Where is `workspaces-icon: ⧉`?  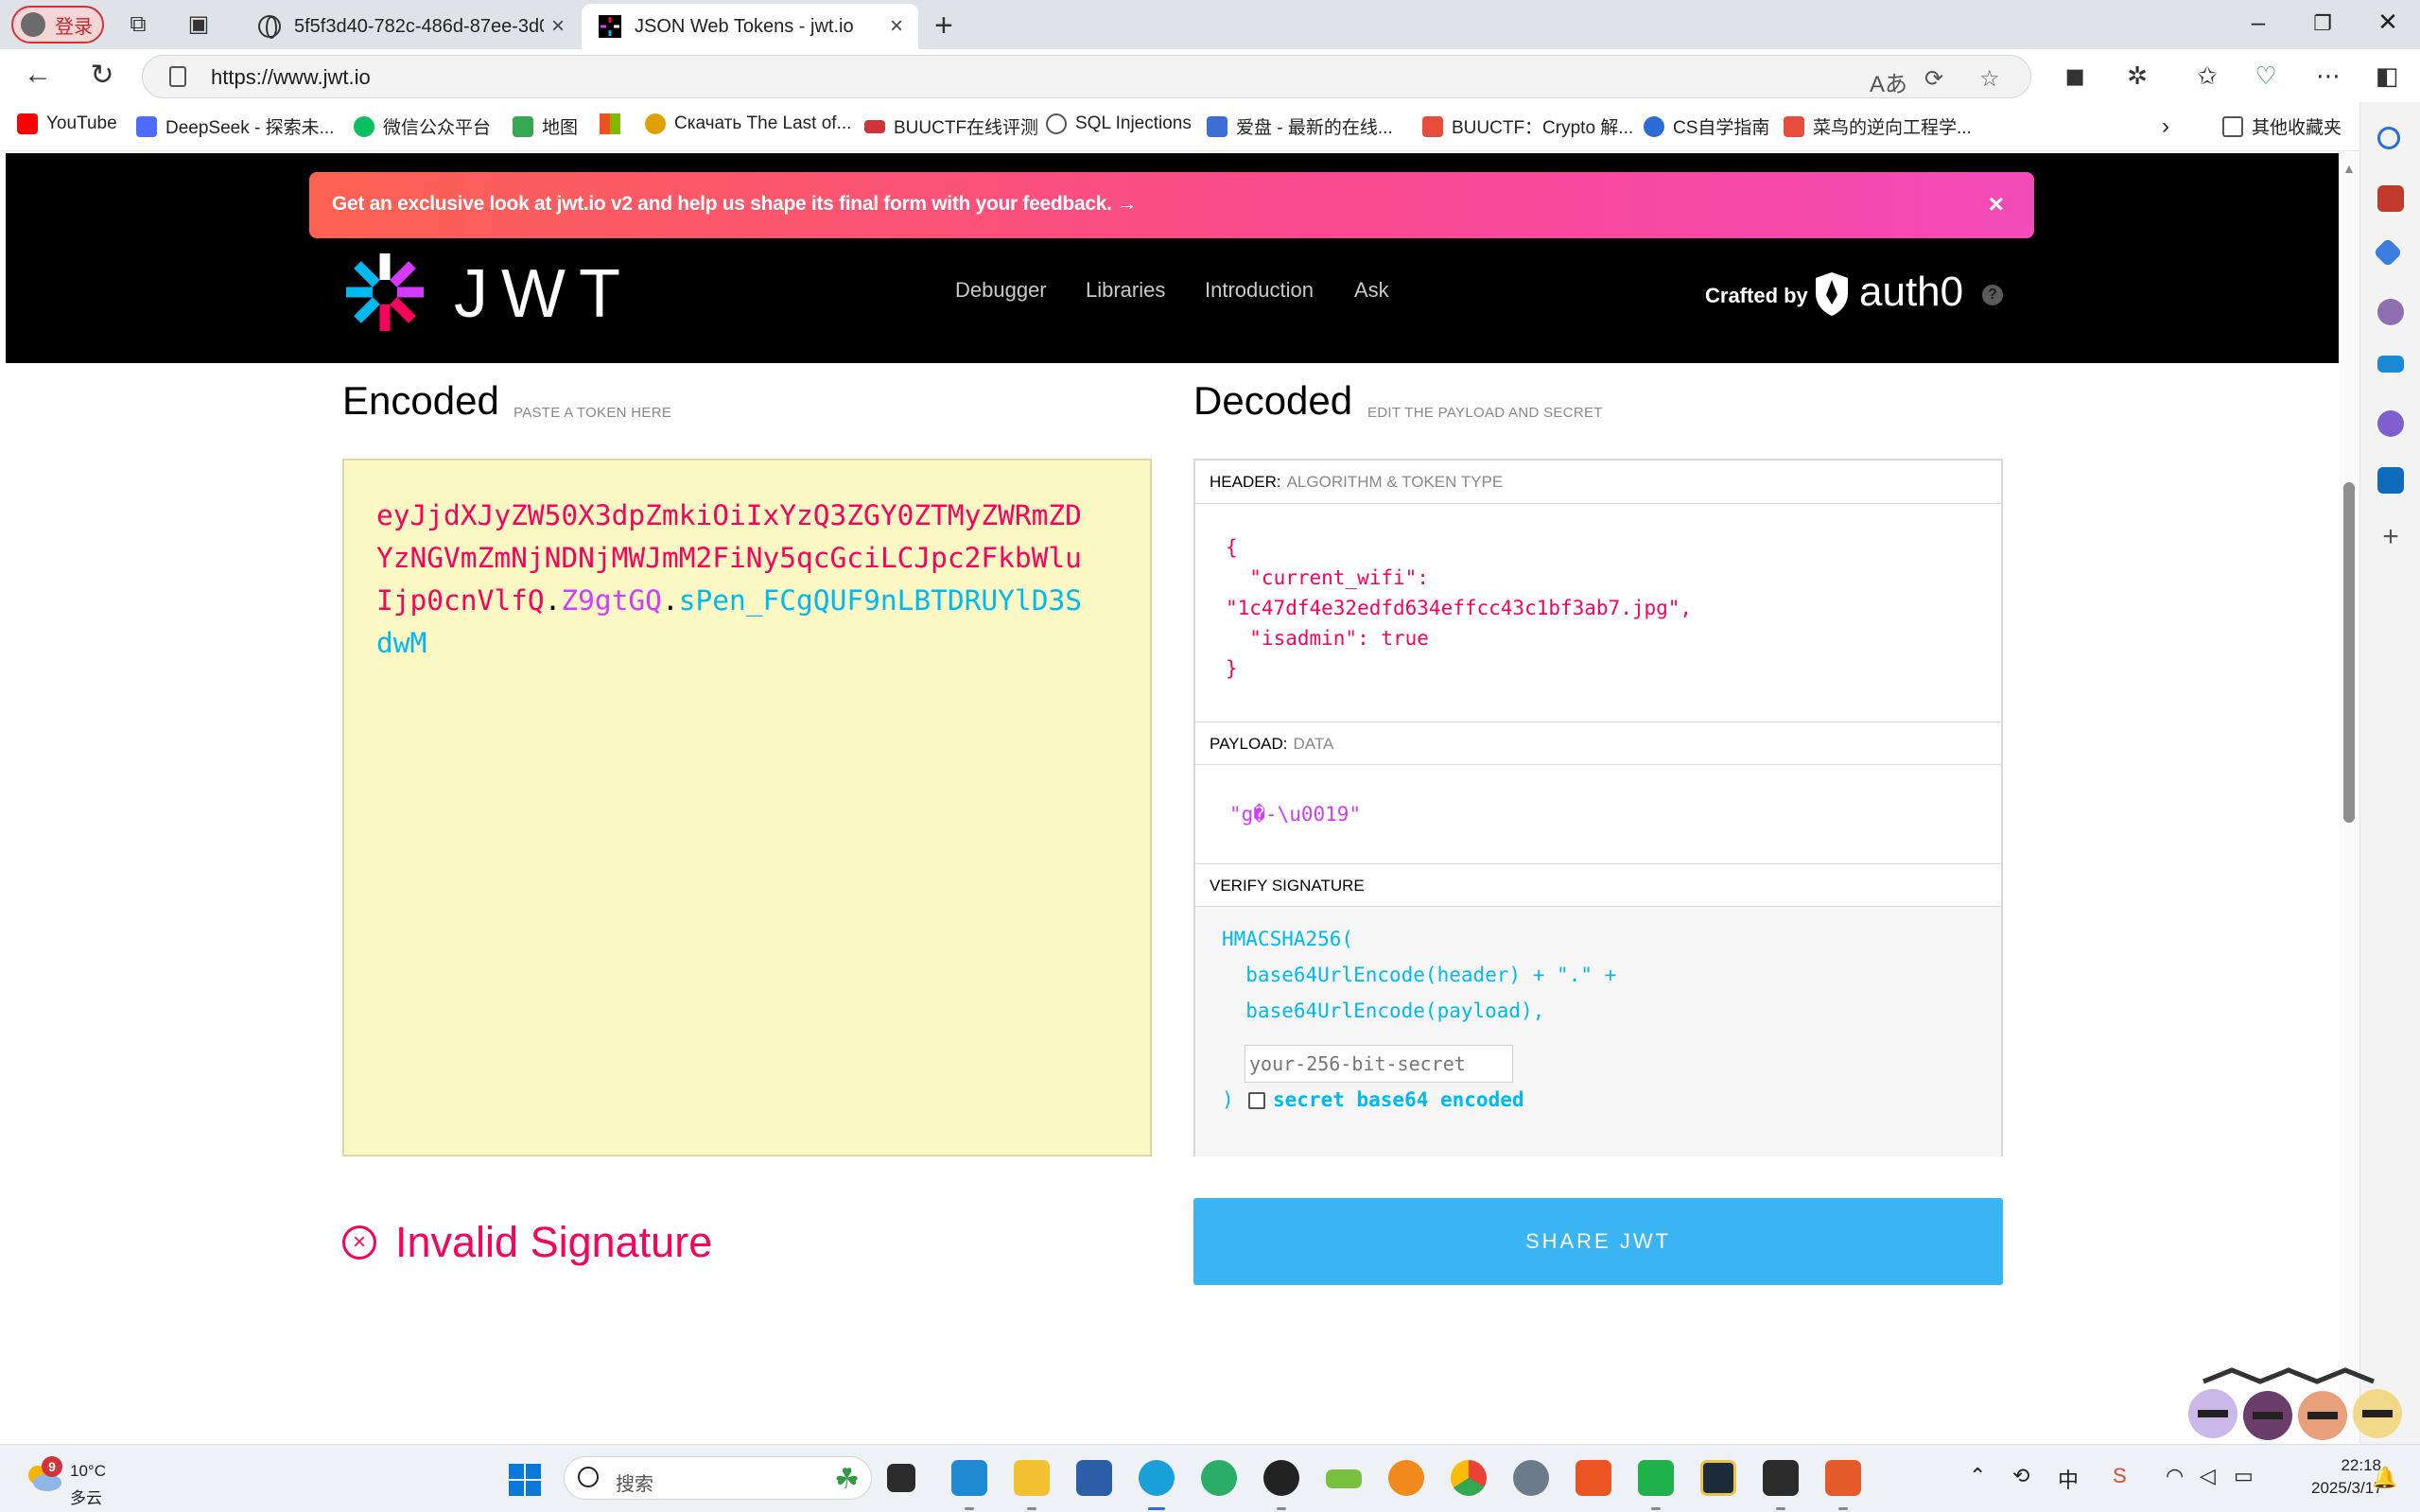 workspaces-icon: ⧉ is located at coordinates (138, 24).